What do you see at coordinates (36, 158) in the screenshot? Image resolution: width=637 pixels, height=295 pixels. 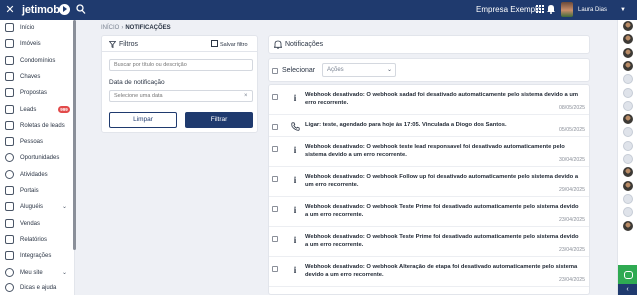 I see `sidebar-item: Oportunidades` at bounding box center [36, 158].